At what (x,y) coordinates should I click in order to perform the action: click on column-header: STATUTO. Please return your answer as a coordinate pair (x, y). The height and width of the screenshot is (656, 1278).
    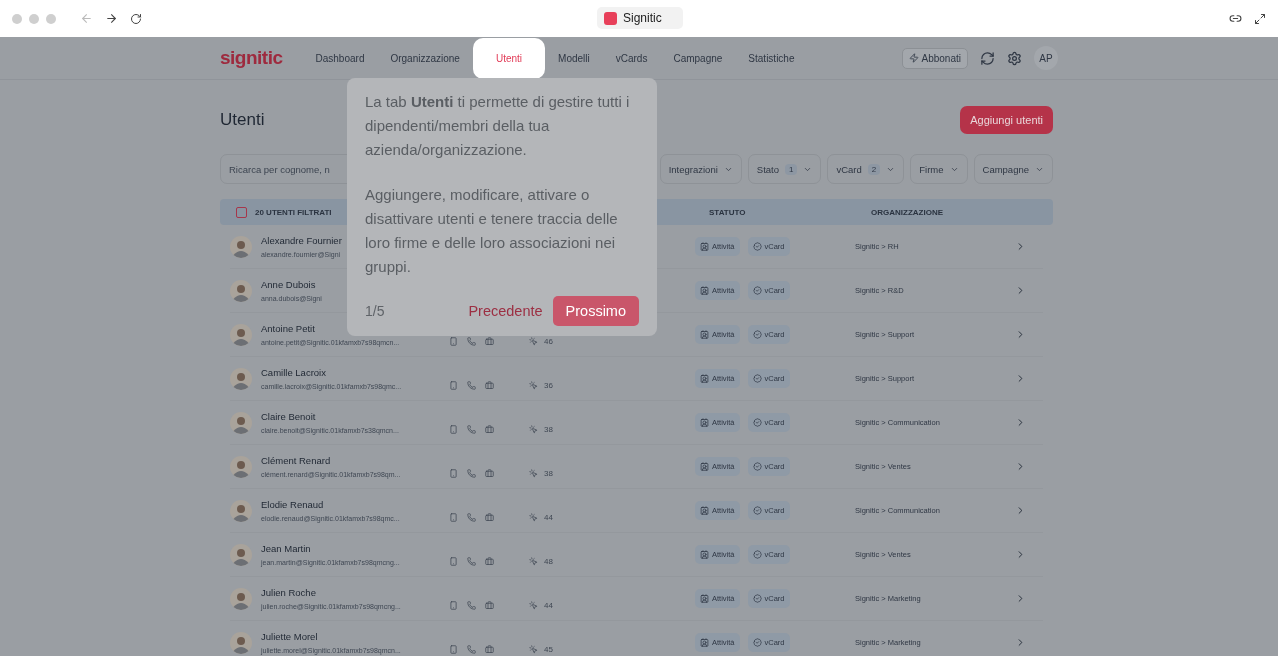
    Looking at the image, I should click on (728, 212).